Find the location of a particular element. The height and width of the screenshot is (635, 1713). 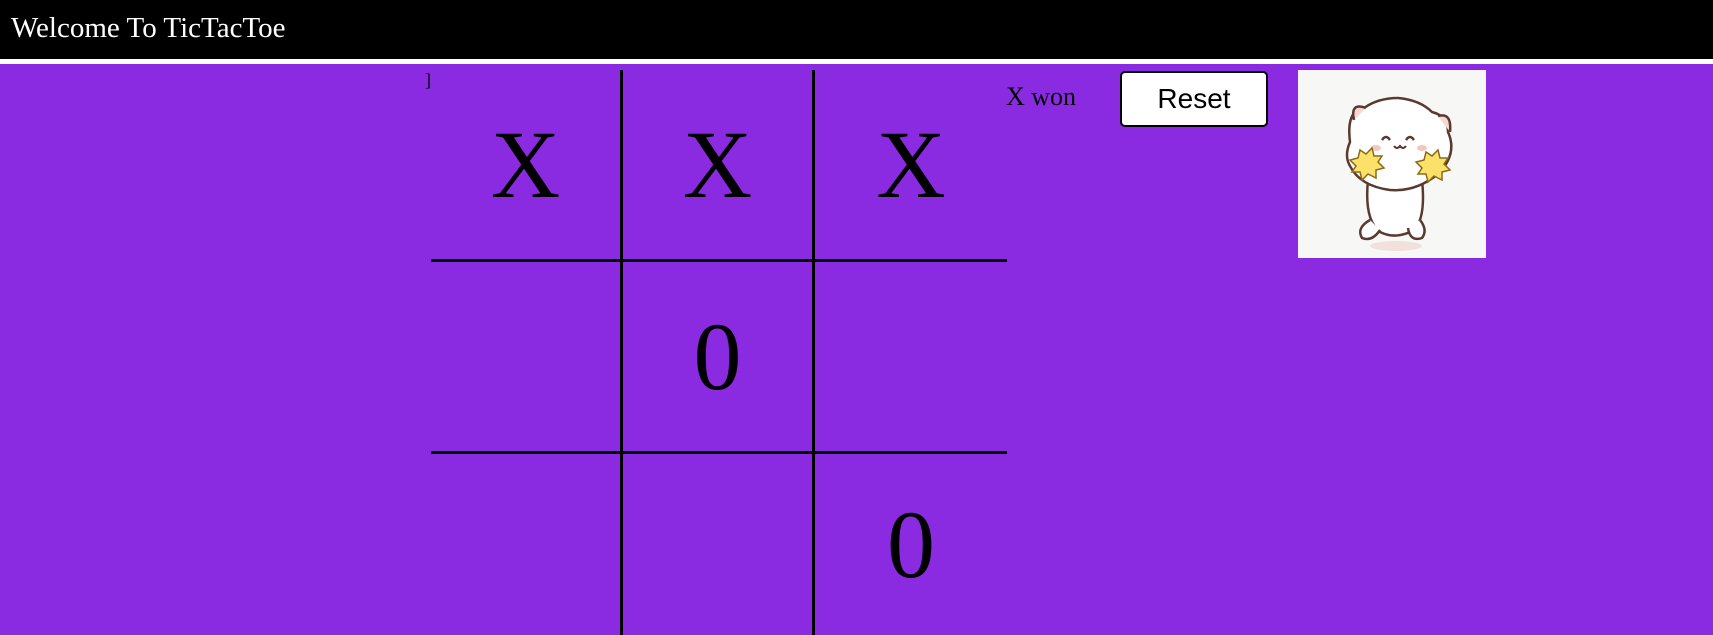

board-cell-0: X is located at coordinates (527, 166).